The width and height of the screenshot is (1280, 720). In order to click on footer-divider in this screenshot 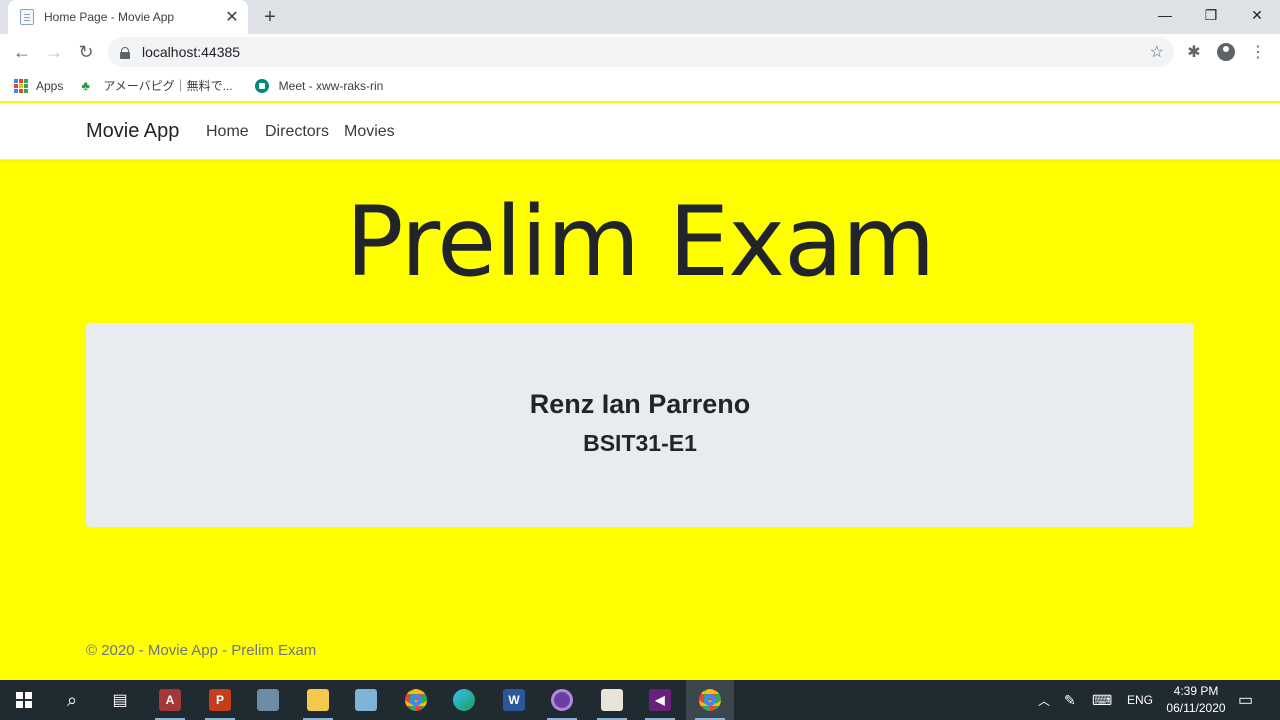, I will do `click(640, 619)`.